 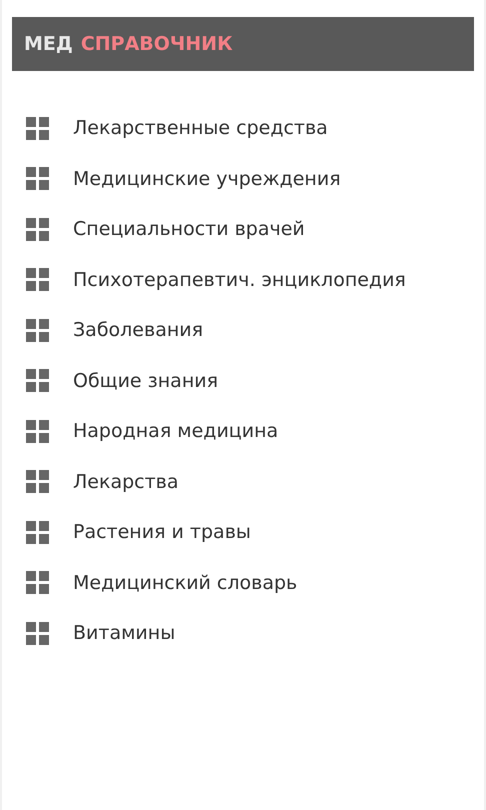 I want to click on menu-item: Витамины, so click(x=243, y=633).